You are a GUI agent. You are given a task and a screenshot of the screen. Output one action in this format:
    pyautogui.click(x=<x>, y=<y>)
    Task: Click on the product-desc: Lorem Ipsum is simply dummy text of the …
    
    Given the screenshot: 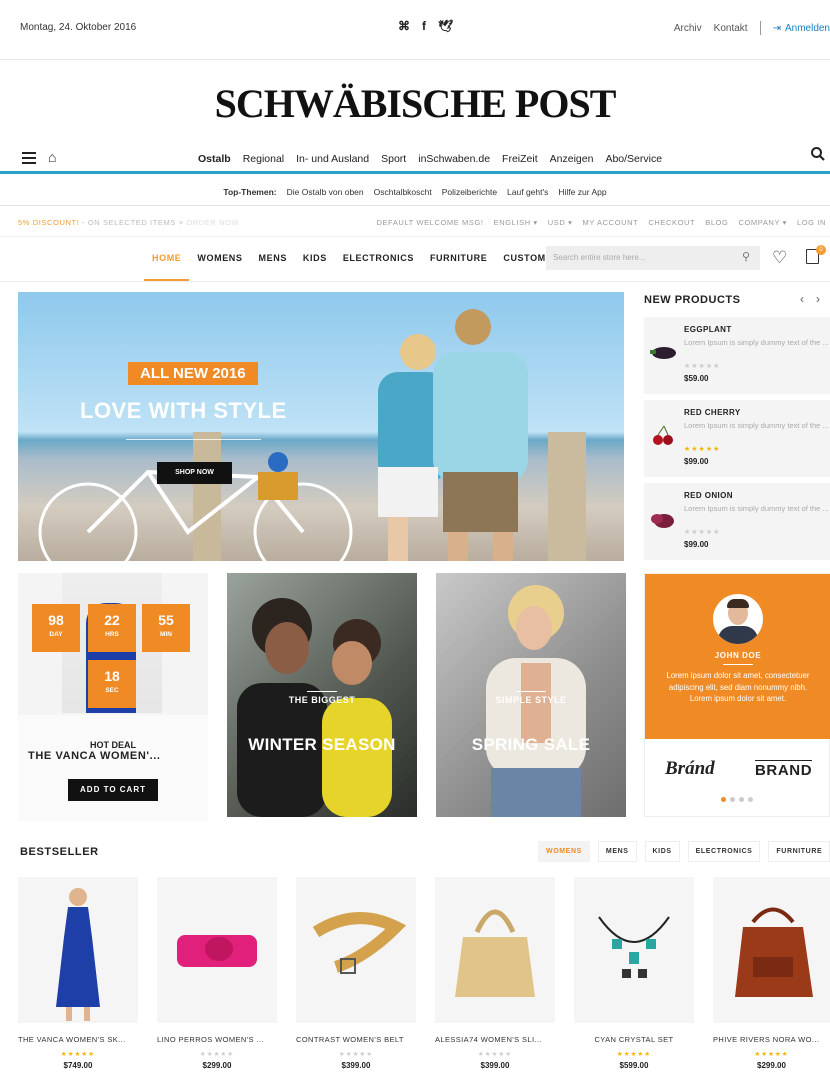 What is the action you would take?
    pyautogui.click(x=756, y=508)
    